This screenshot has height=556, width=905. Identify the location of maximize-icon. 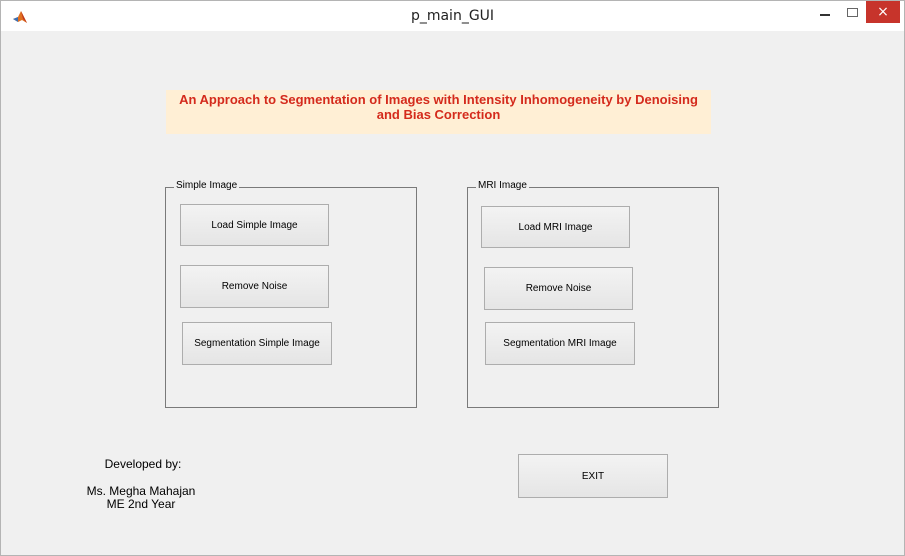
(852, 12).